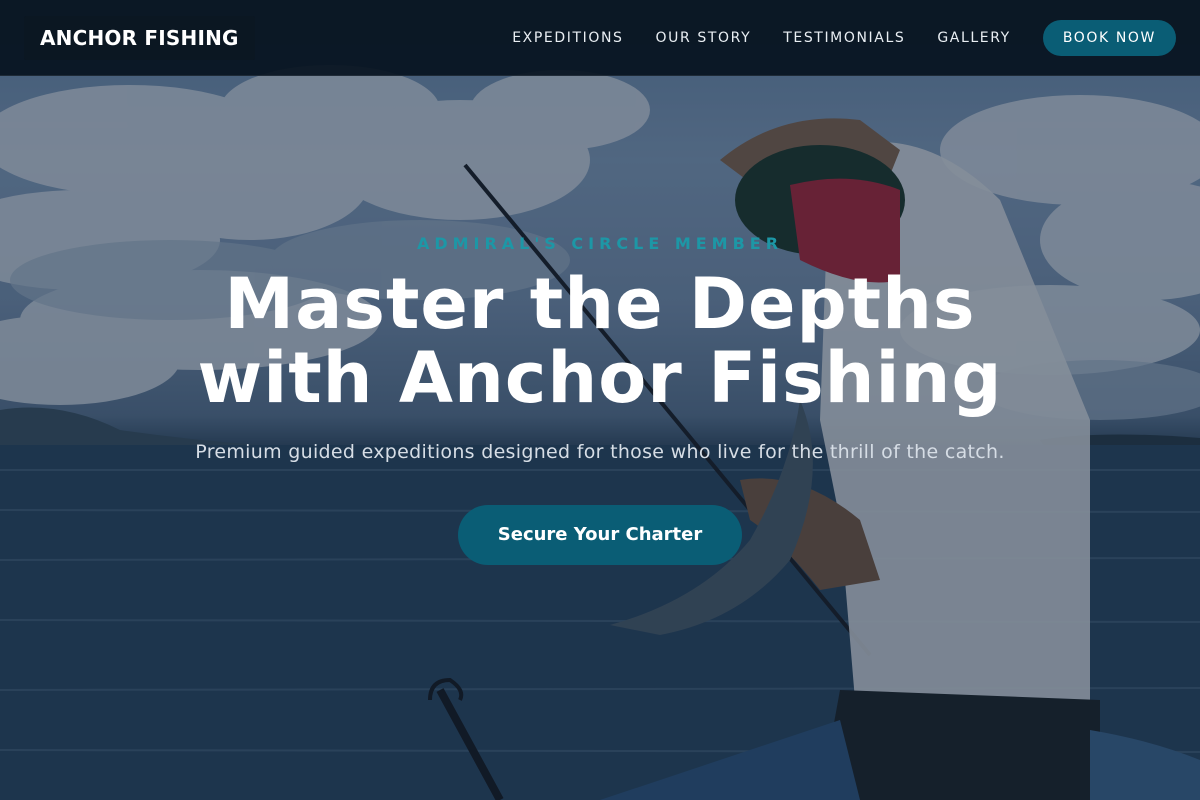 Image resolution: width=1200 pixels, height=800 pixels. What do you see at coordinates (600, 535) in the screenshot?
I see `secure-charter-button: Secure Your Charter` at bounding box center [600, 535].